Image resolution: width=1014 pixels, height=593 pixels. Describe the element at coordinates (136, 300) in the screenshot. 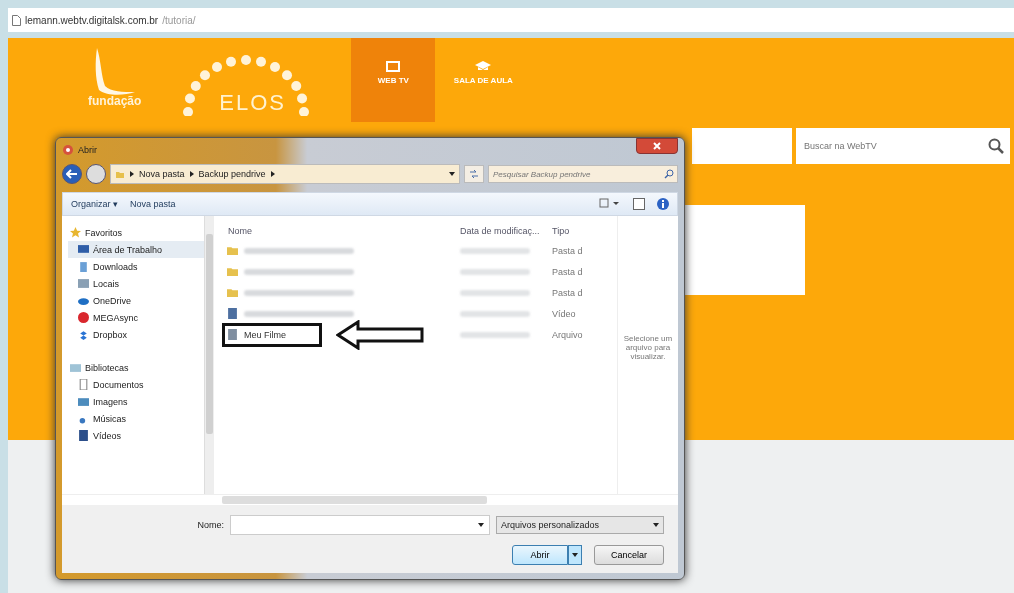

I see `sidebar-item: OneDrive` at that location.